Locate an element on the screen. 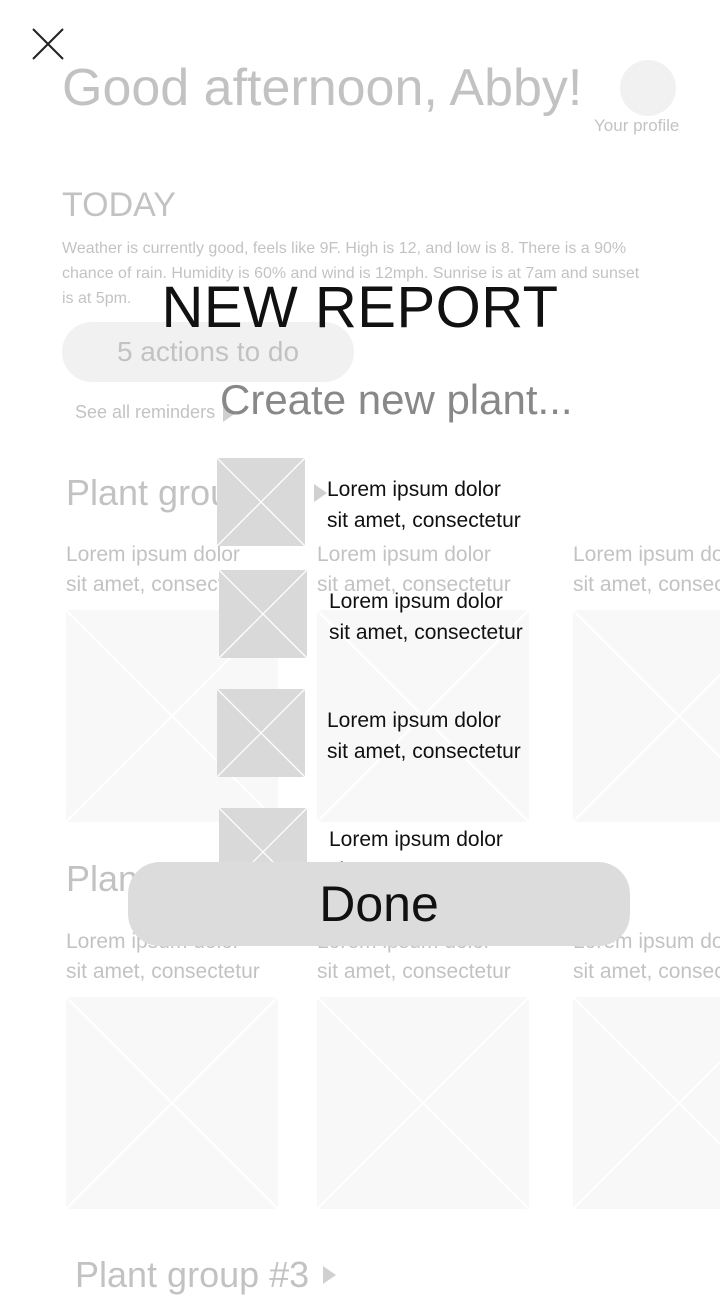 The image size is (720, 1296). plant-group-title: Plant group #3 is located at coordinates (206, 1275).